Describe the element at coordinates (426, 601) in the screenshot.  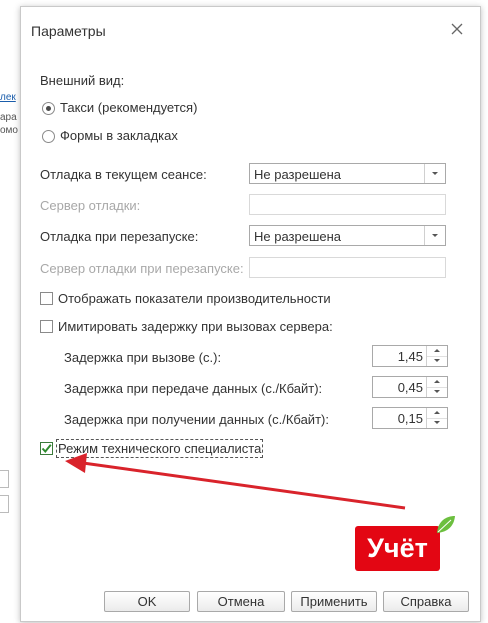
I see `help-button: Справка` at that location.